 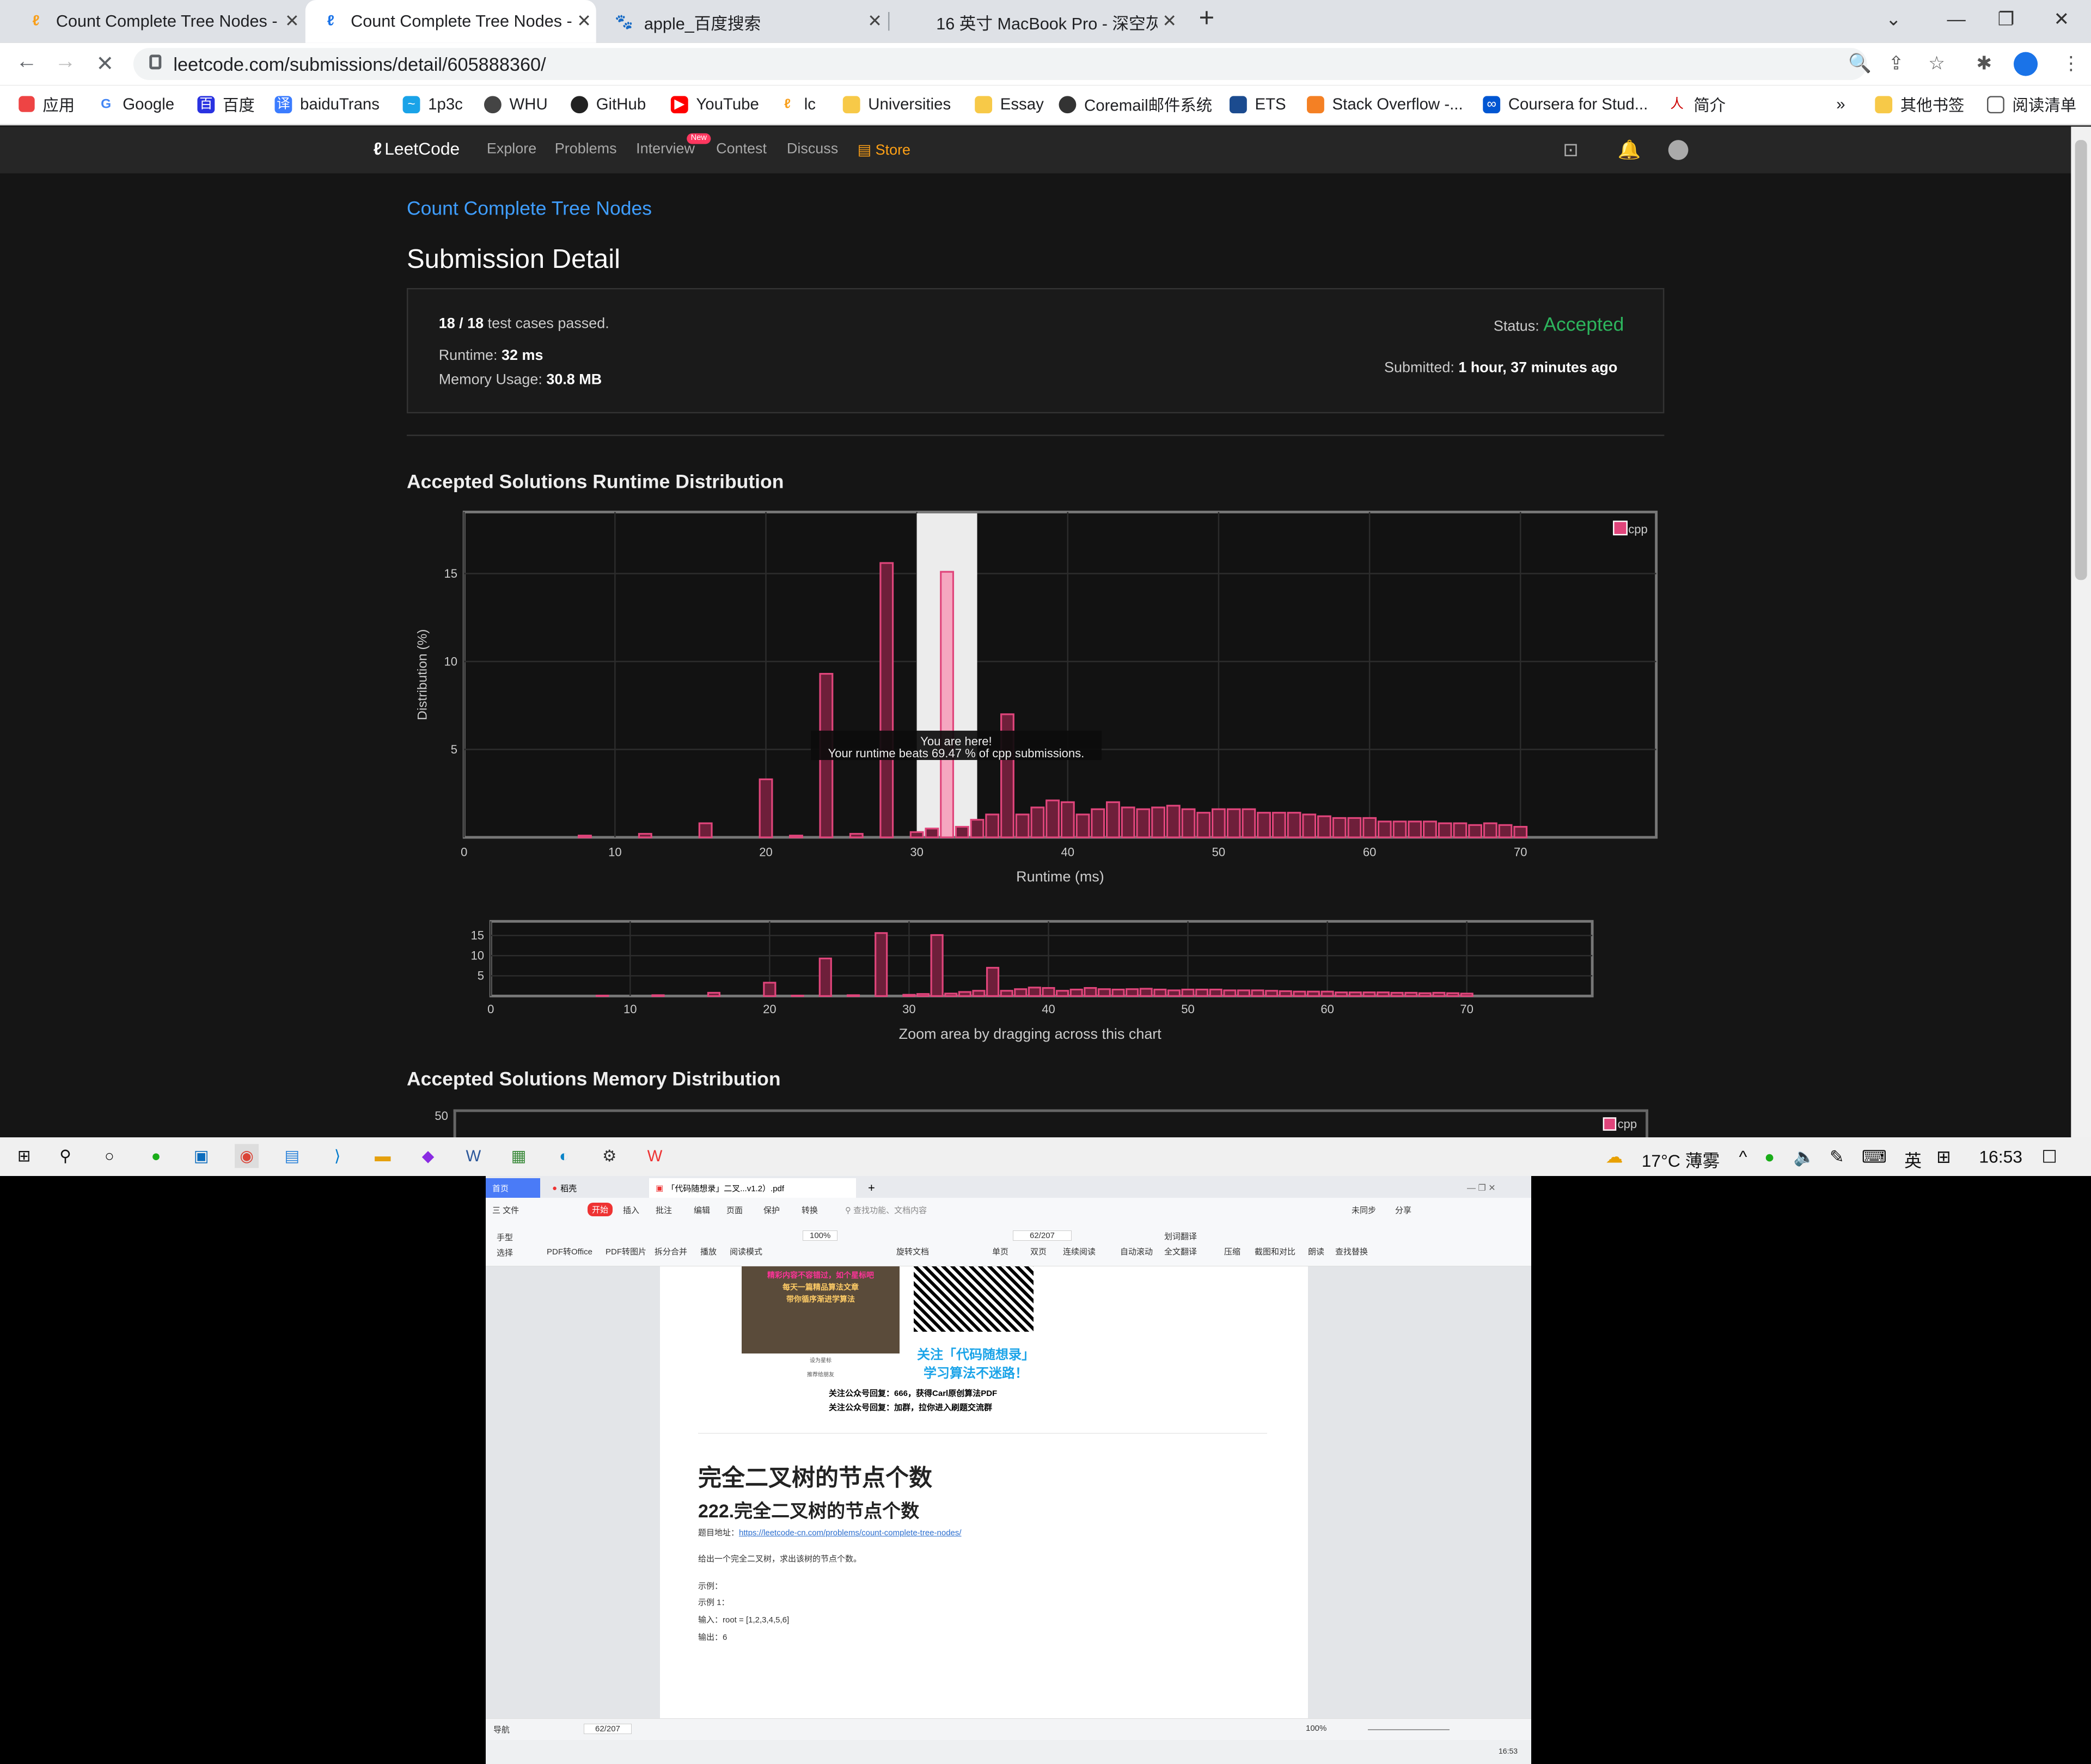 What do you see at coordinates (1040, 970) in the screenshot?
I see `runtime-zoom-chart: 0 10 20 30 40 50 60 70 5 10 15` at bounding box center [1040, 970].